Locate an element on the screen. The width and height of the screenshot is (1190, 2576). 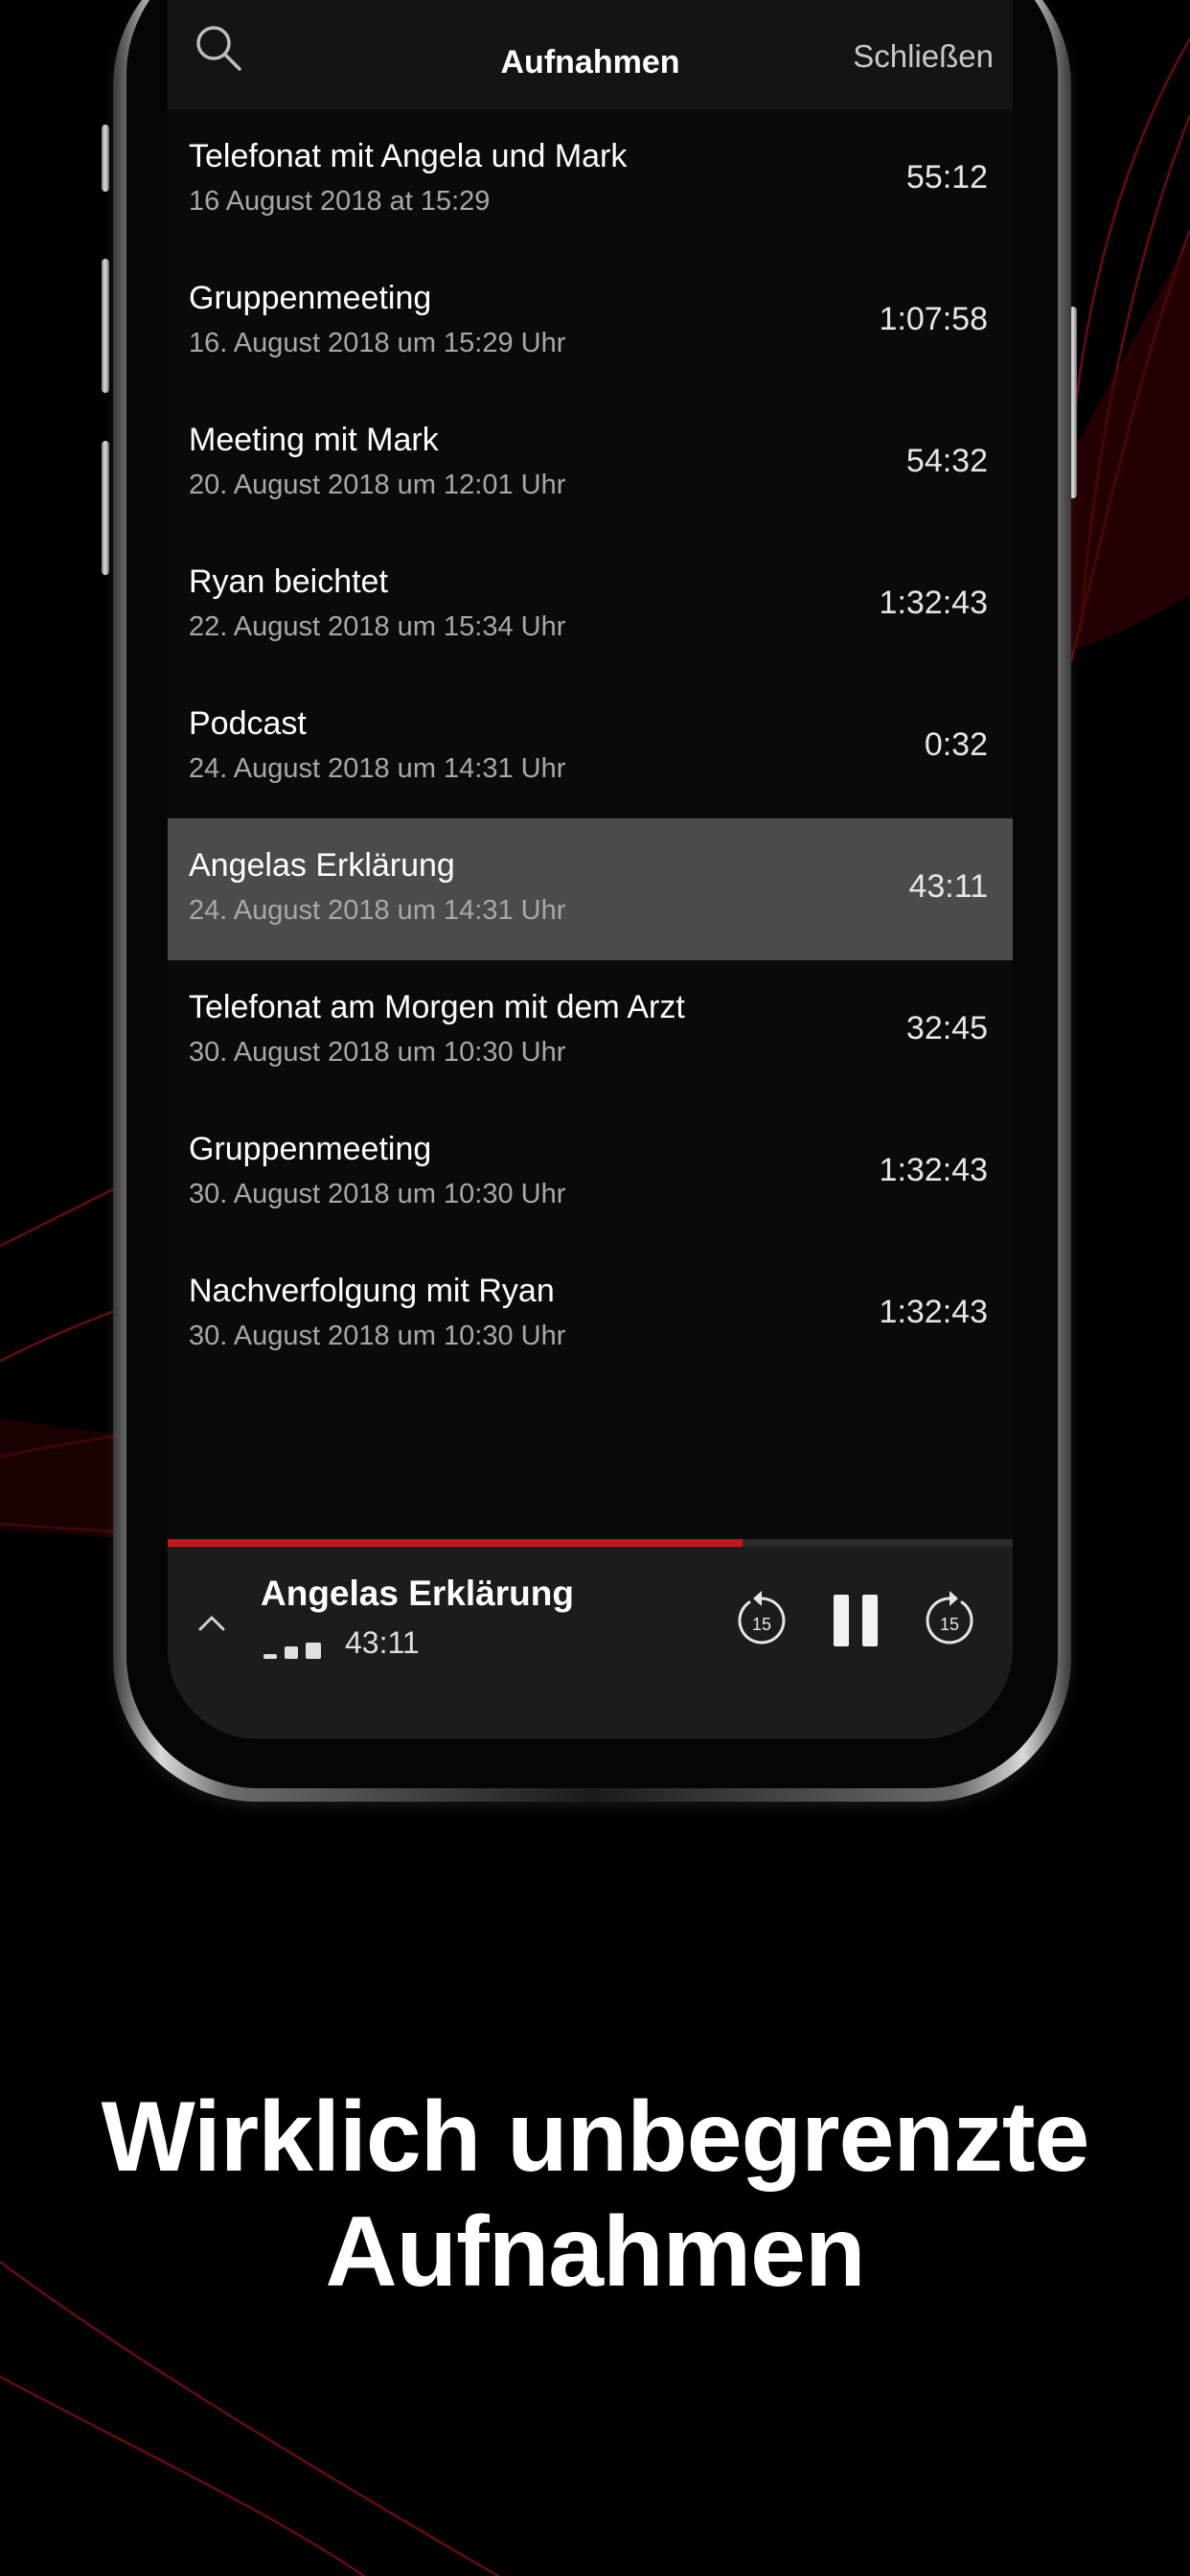
skip-forward-15-icon: 15 is located at coordinates (950, 1621).